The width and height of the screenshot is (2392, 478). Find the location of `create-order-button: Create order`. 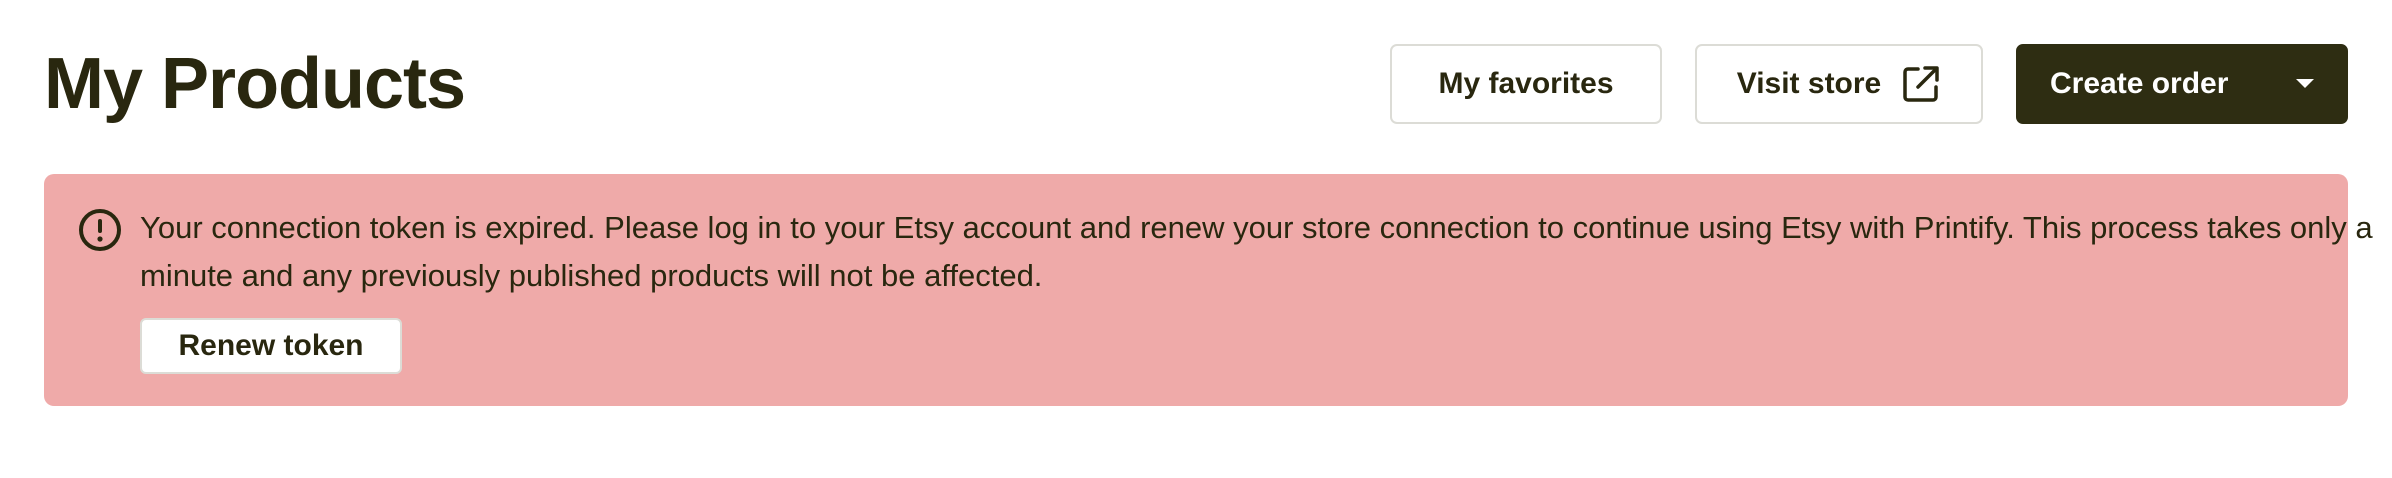

create-order-button: Create order is located at coordinates (2182, 84).